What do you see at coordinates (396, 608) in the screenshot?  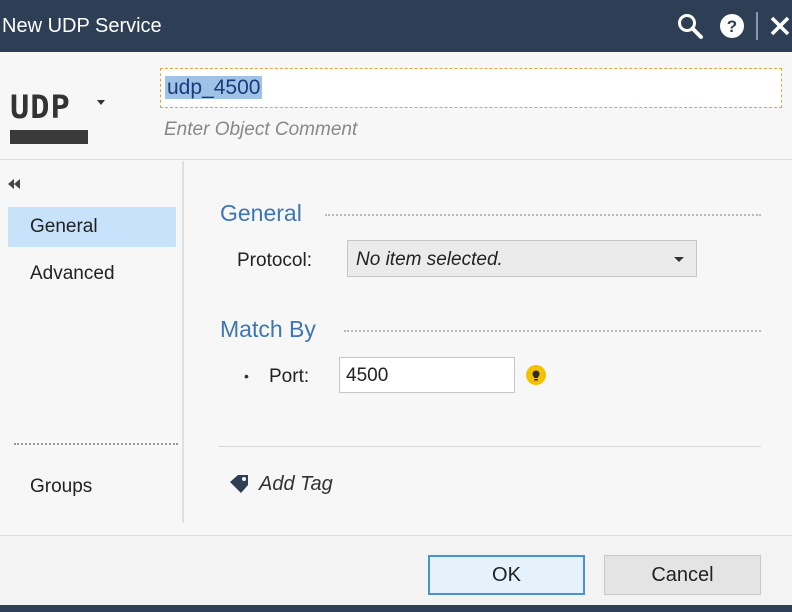 I see `window-bottom-edge` at bounding box center [396, 608].